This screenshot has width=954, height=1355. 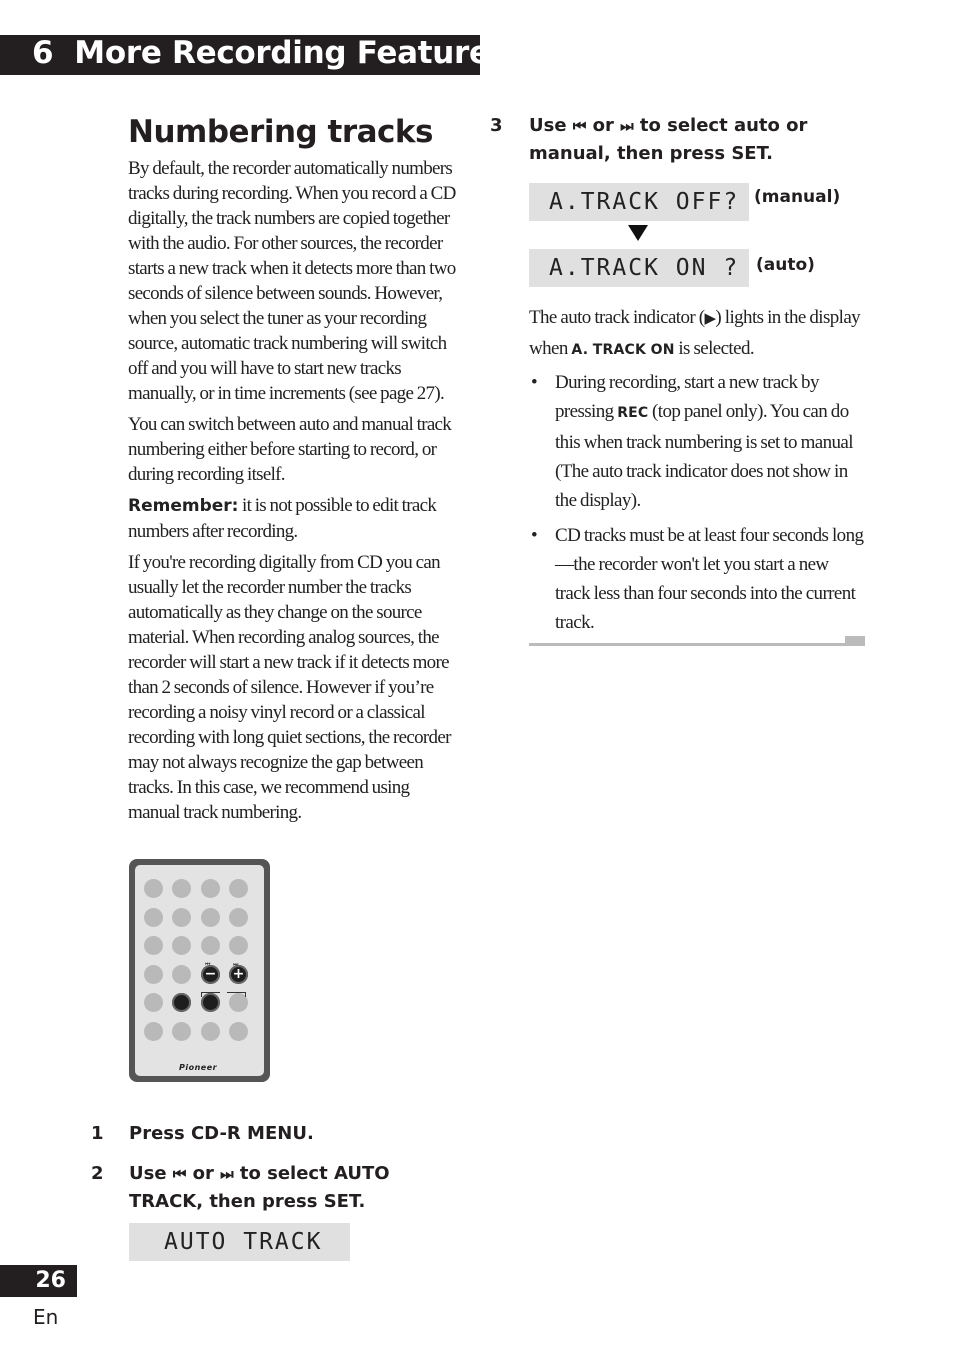 What do you see at coordinates (638, 233) in the screenshot?
I see `down-arrow-icon` at bounding box center [638, 233].